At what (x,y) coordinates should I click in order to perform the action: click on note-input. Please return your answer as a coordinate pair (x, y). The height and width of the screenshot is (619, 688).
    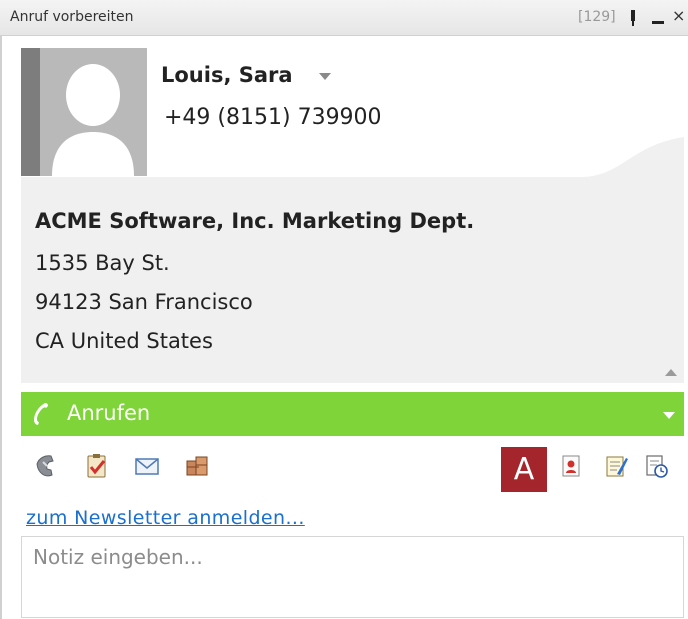
    Looking at the image, I should click on (352, 577).